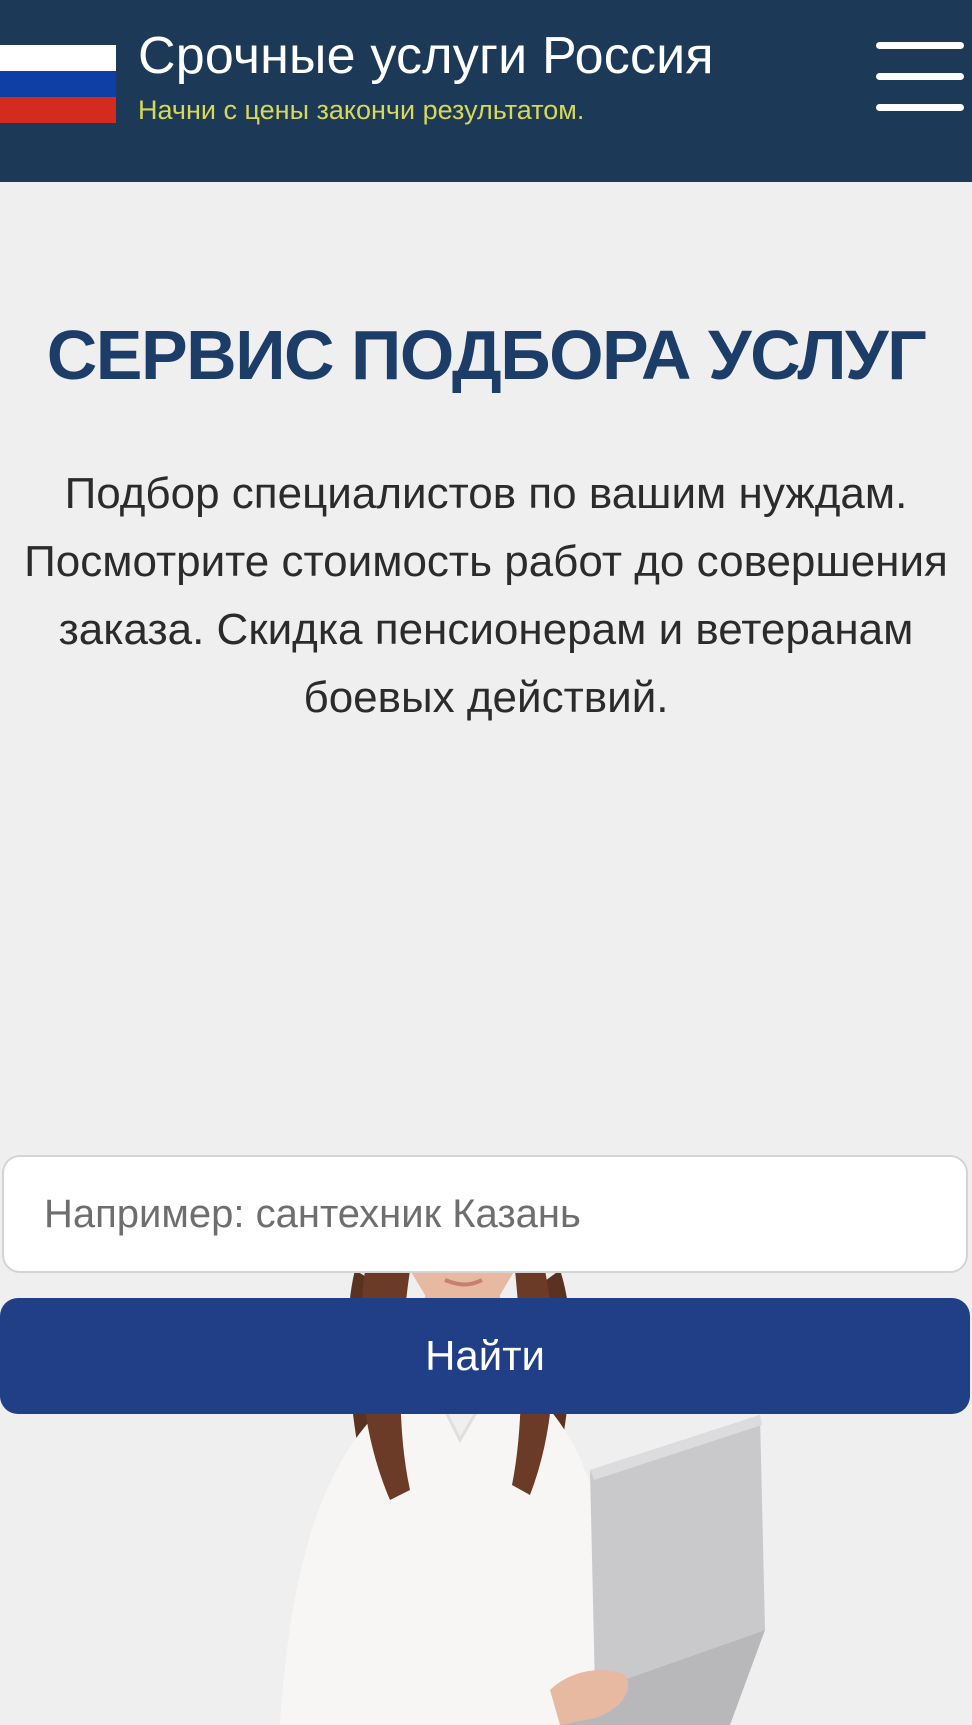 The image size is (972, 1725). I want to click on site-tagline: Начни с цены закончи результатом., so click(361, 110).